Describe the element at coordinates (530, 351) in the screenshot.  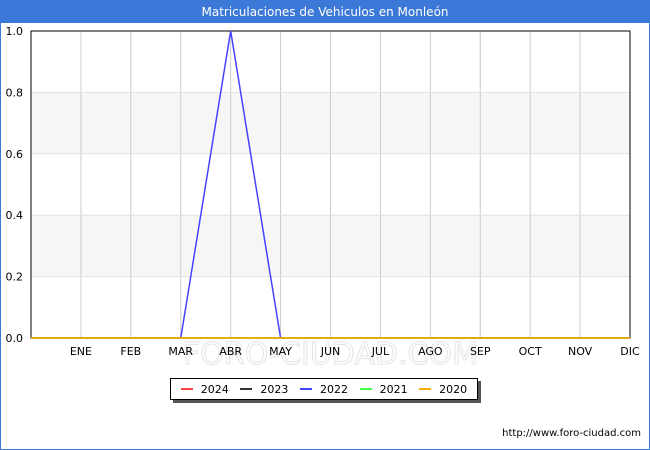
I see `x-tick-label: OCT` at that location.